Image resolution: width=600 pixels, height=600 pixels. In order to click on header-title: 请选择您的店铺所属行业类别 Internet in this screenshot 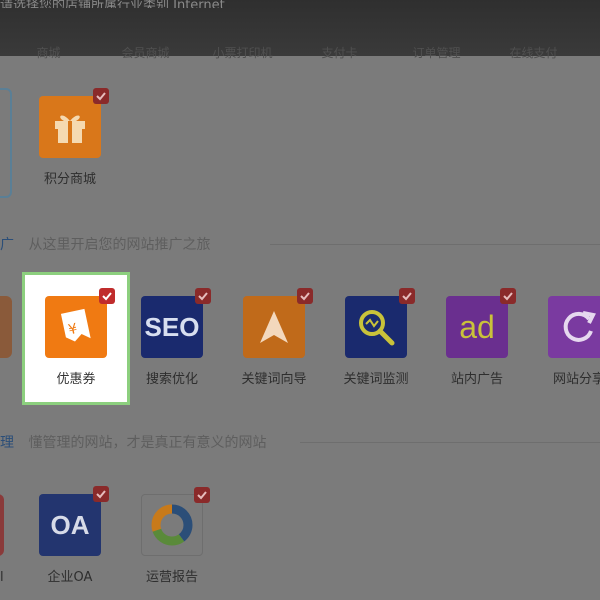, I will do `click(112, 4)`.